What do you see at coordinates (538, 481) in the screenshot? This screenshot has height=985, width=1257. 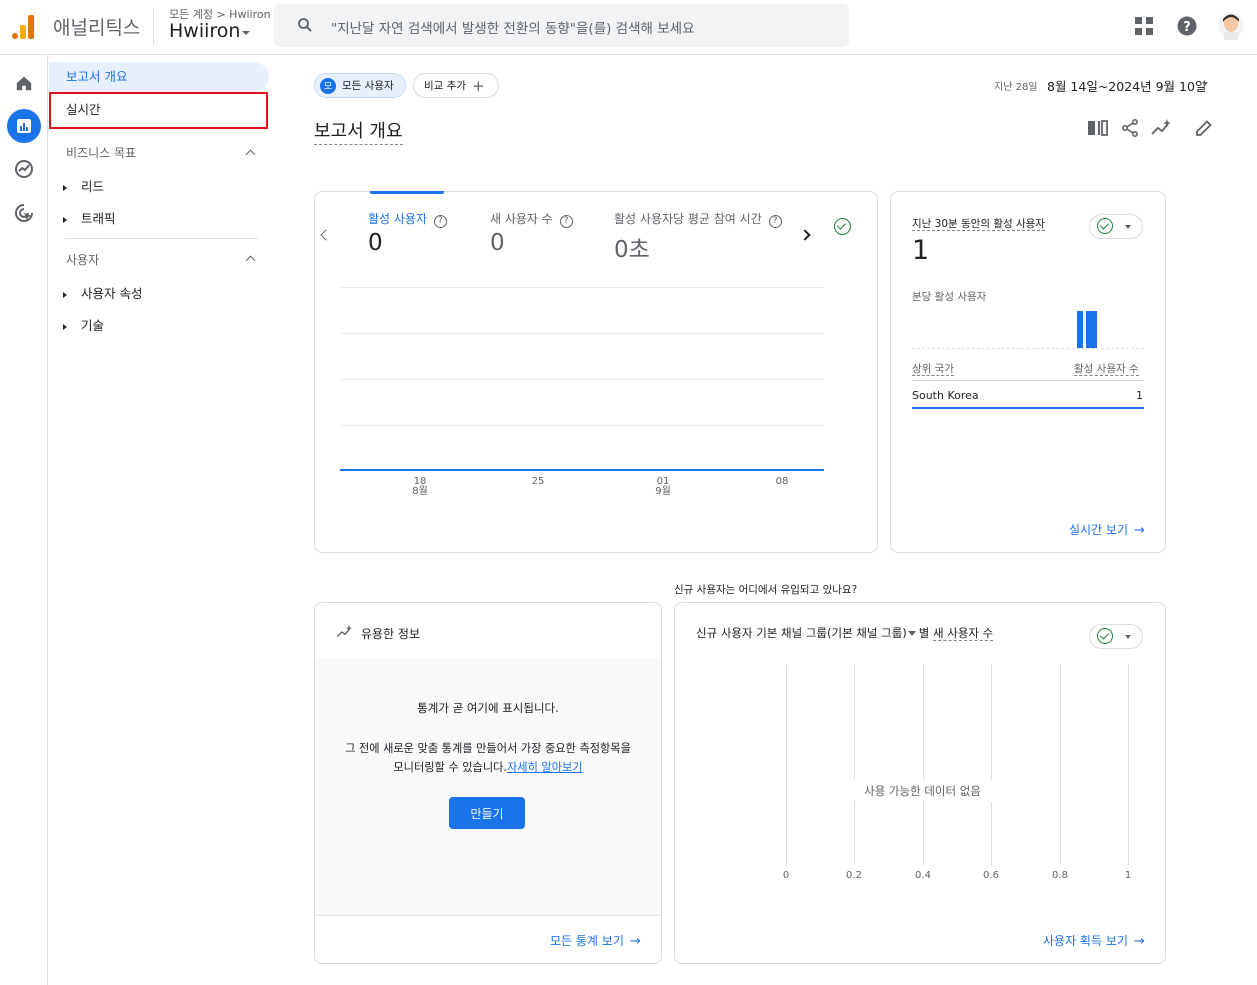 I see `x-tick-label: 25` at bounding box center [538, 481].